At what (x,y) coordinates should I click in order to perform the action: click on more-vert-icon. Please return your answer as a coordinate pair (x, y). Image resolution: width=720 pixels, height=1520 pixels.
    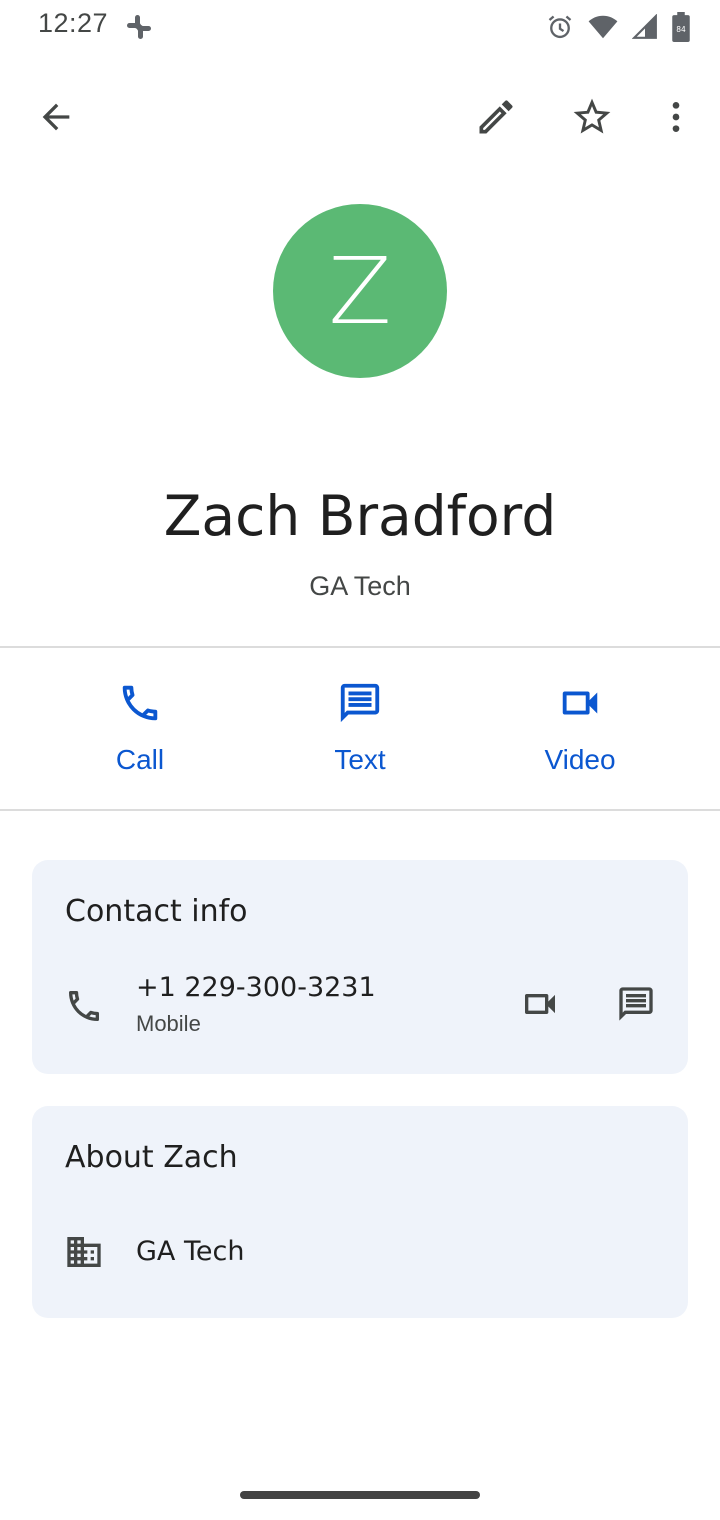
    Looking at the image, I should click on (676, 117).